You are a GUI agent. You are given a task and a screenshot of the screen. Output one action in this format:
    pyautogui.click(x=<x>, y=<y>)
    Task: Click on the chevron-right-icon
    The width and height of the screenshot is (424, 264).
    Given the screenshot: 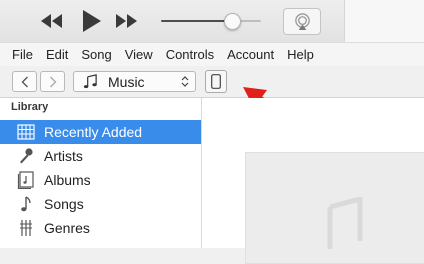 What is the action you would take?
    pyautogui.click(x=53, y=82)
    